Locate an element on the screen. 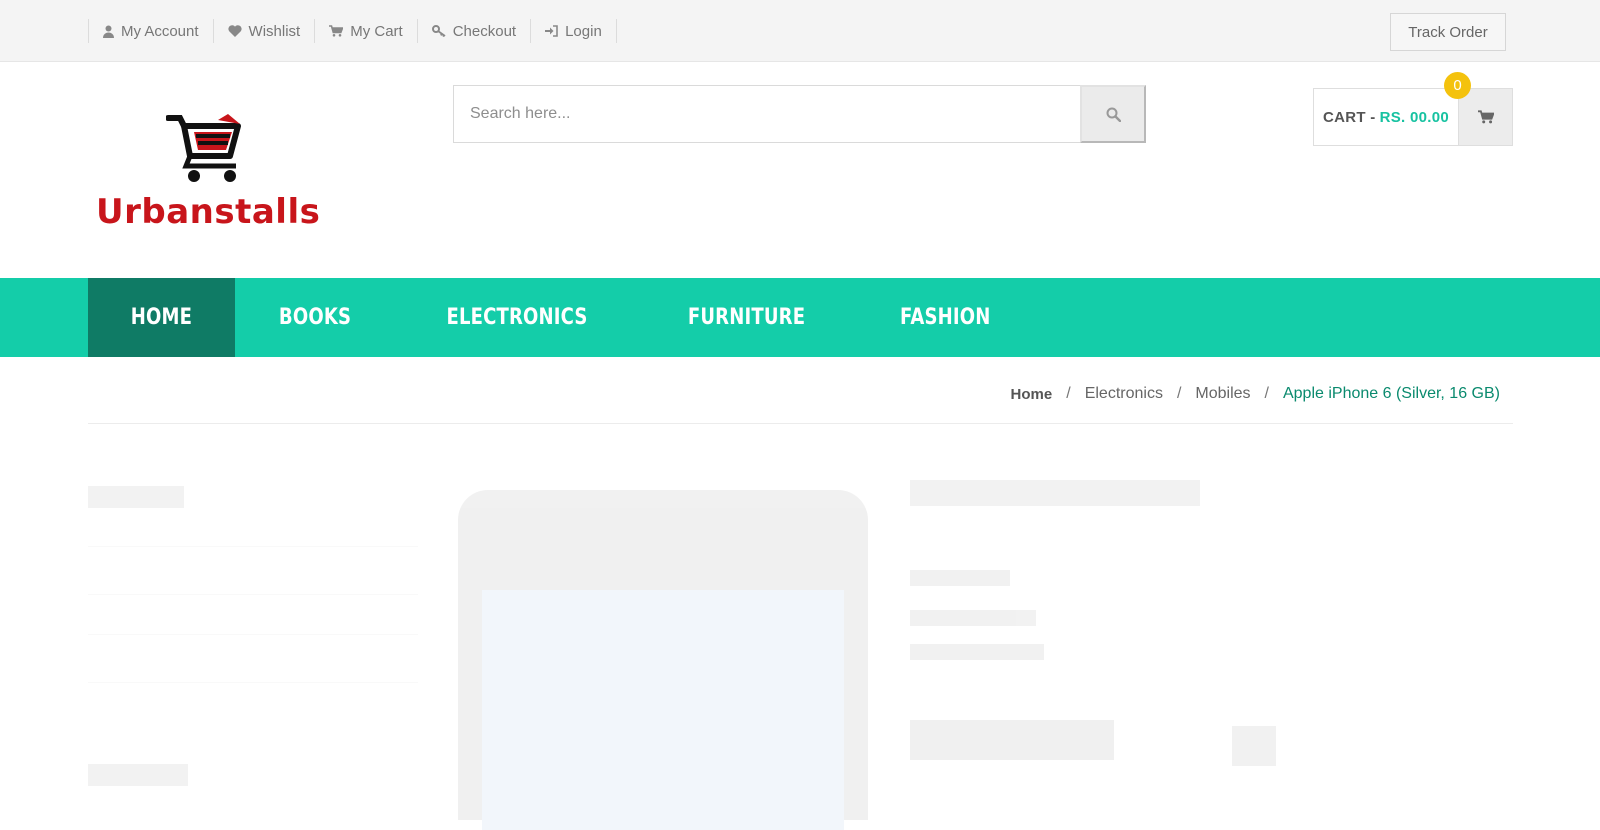 Image resolution: width=1600 pixels, height=830 pixels. nav-fashion-label: FASHION is located at coordinates (945, 317).